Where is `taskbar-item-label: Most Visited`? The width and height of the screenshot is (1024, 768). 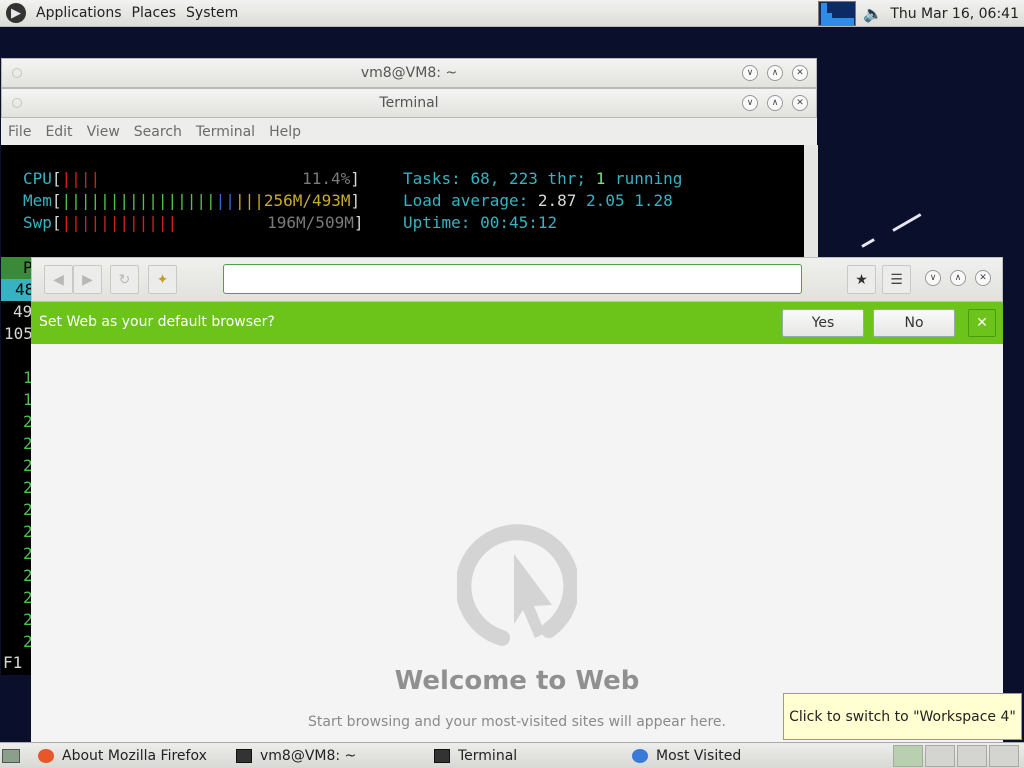
taskbar-item-label: Most Visited is located at coordinates (699, 756).